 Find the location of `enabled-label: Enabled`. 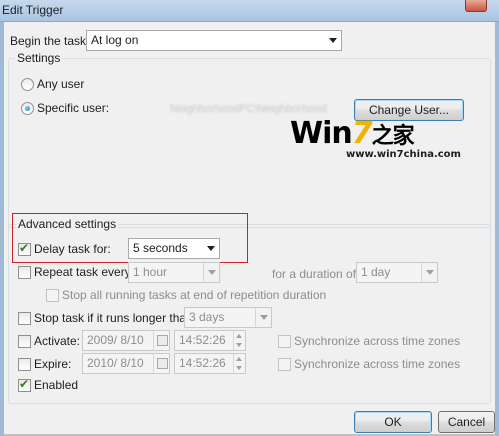

enabled-label: Enabled is located at coordinates (56, 385).